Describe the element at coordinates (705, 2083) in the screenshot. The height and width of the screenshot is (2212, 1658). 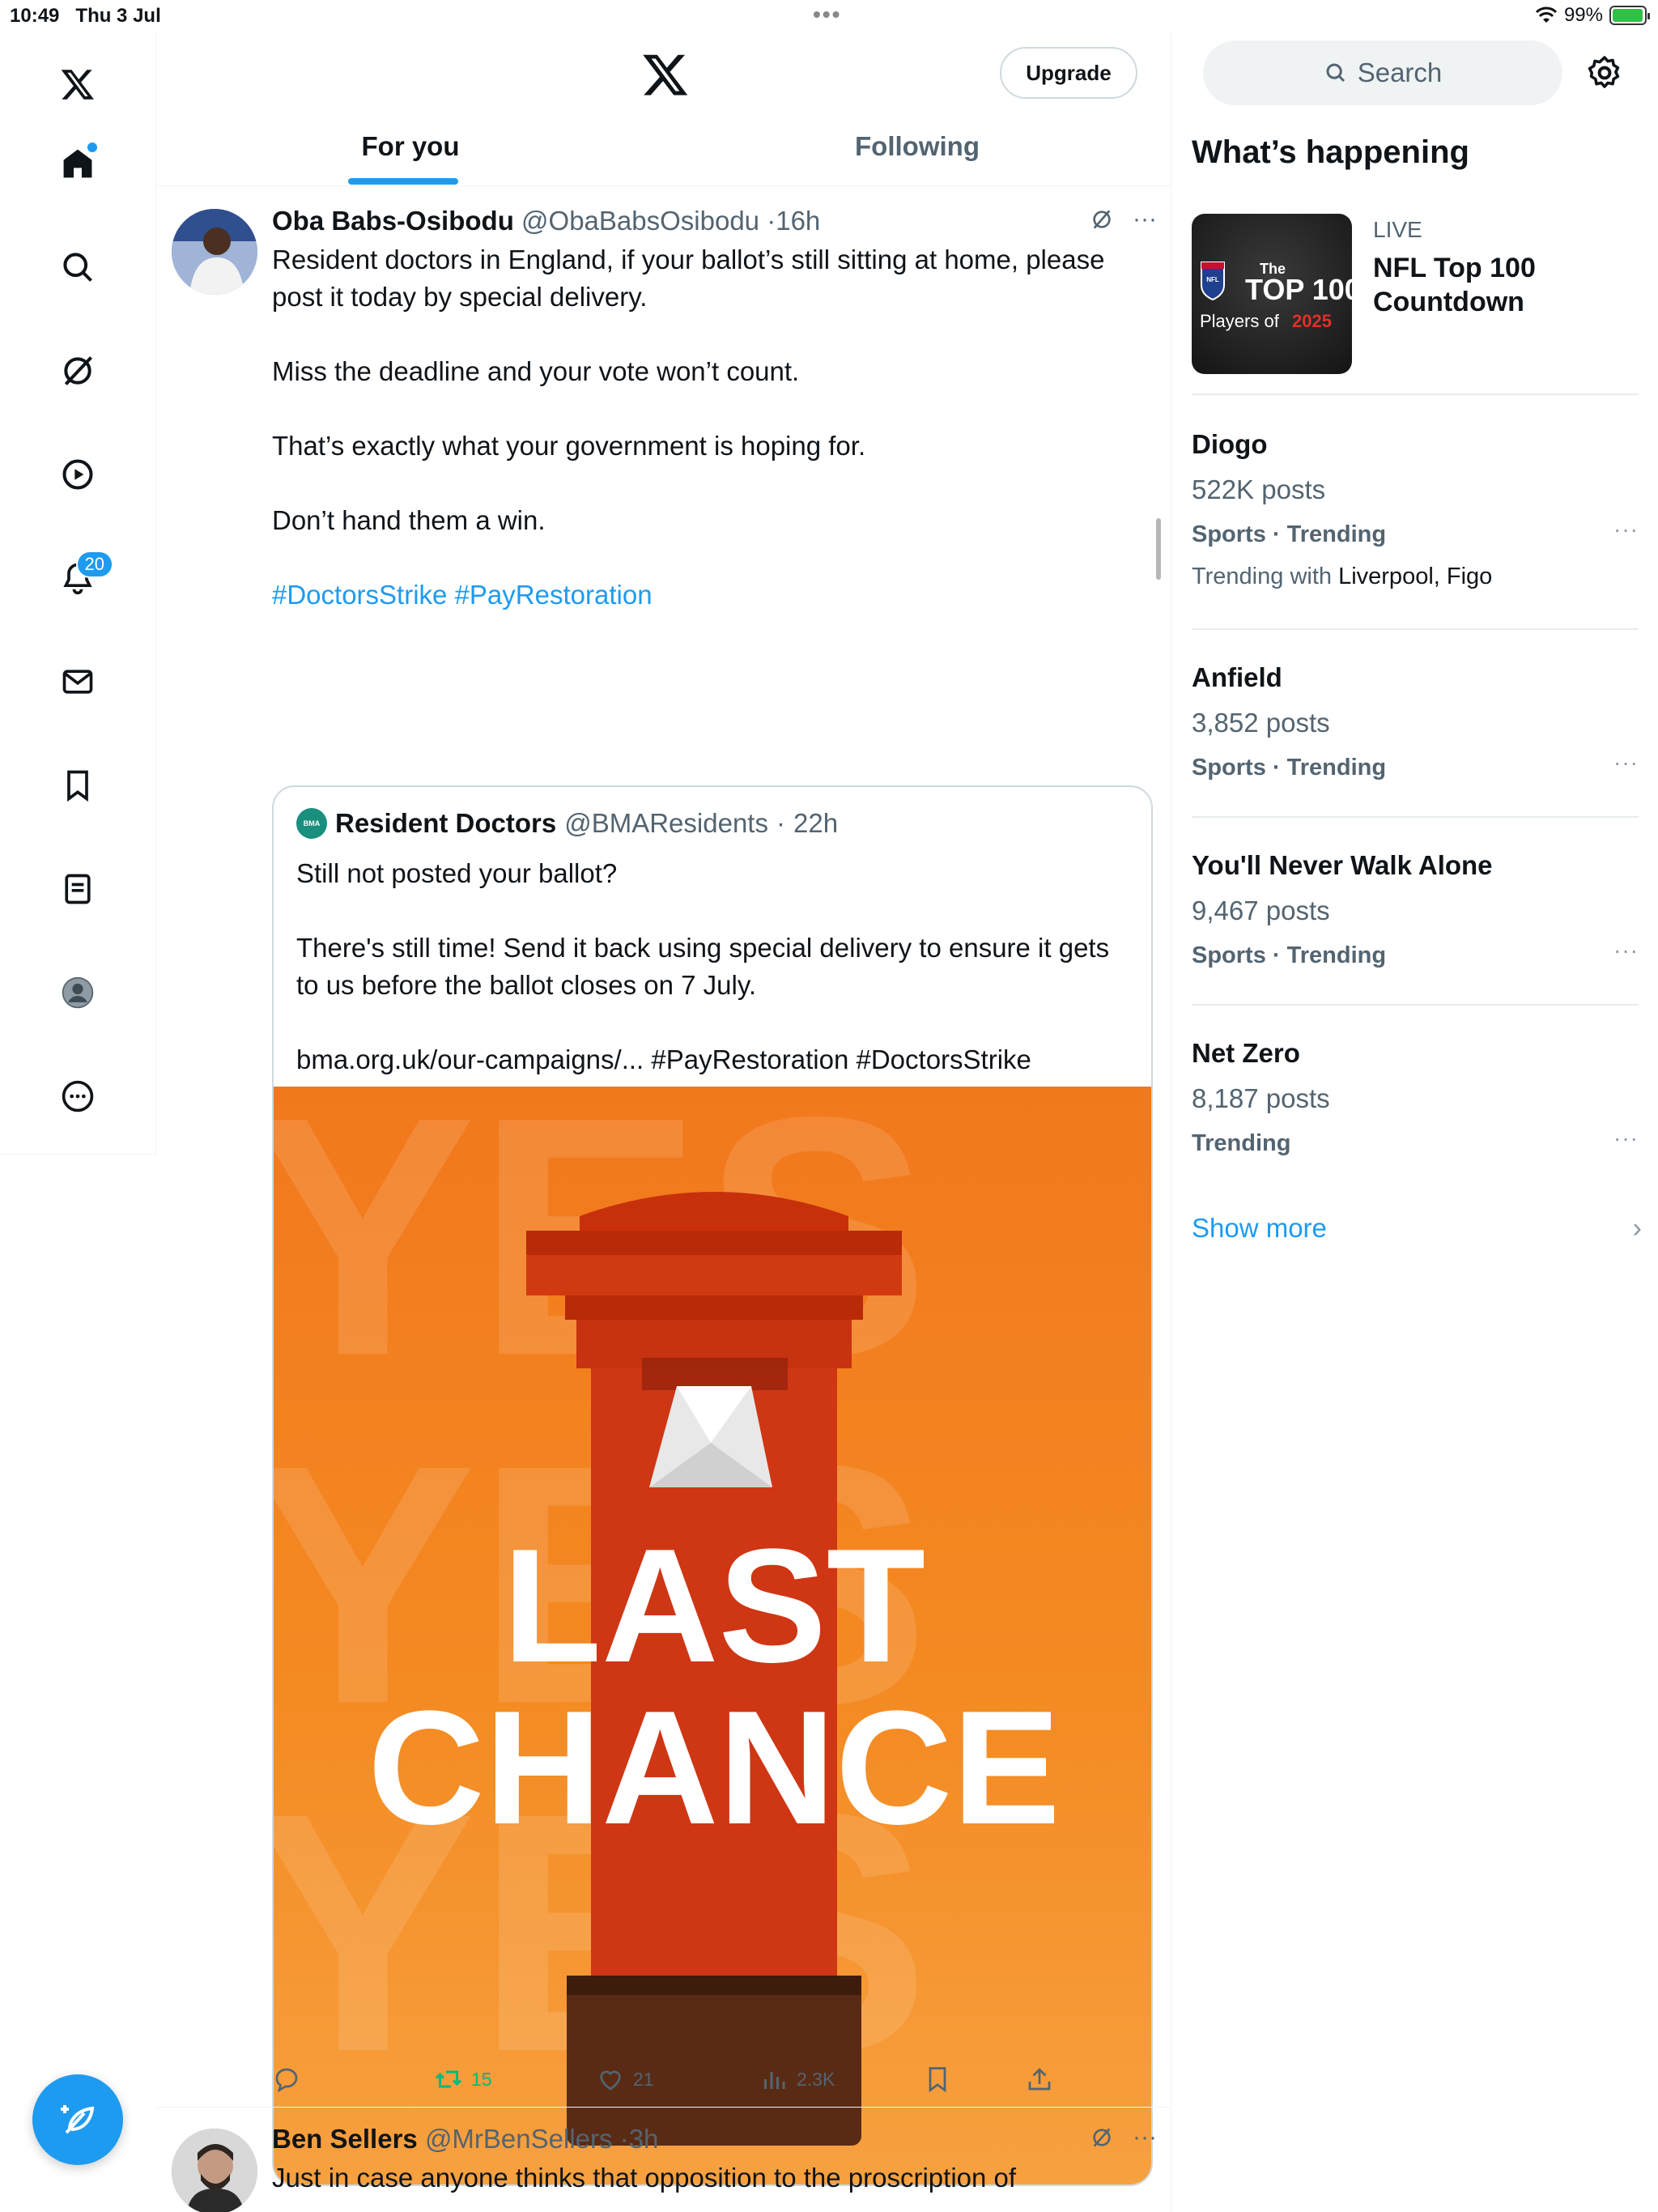
I see `tweet-actions: 15 21 2.3K` at that location.